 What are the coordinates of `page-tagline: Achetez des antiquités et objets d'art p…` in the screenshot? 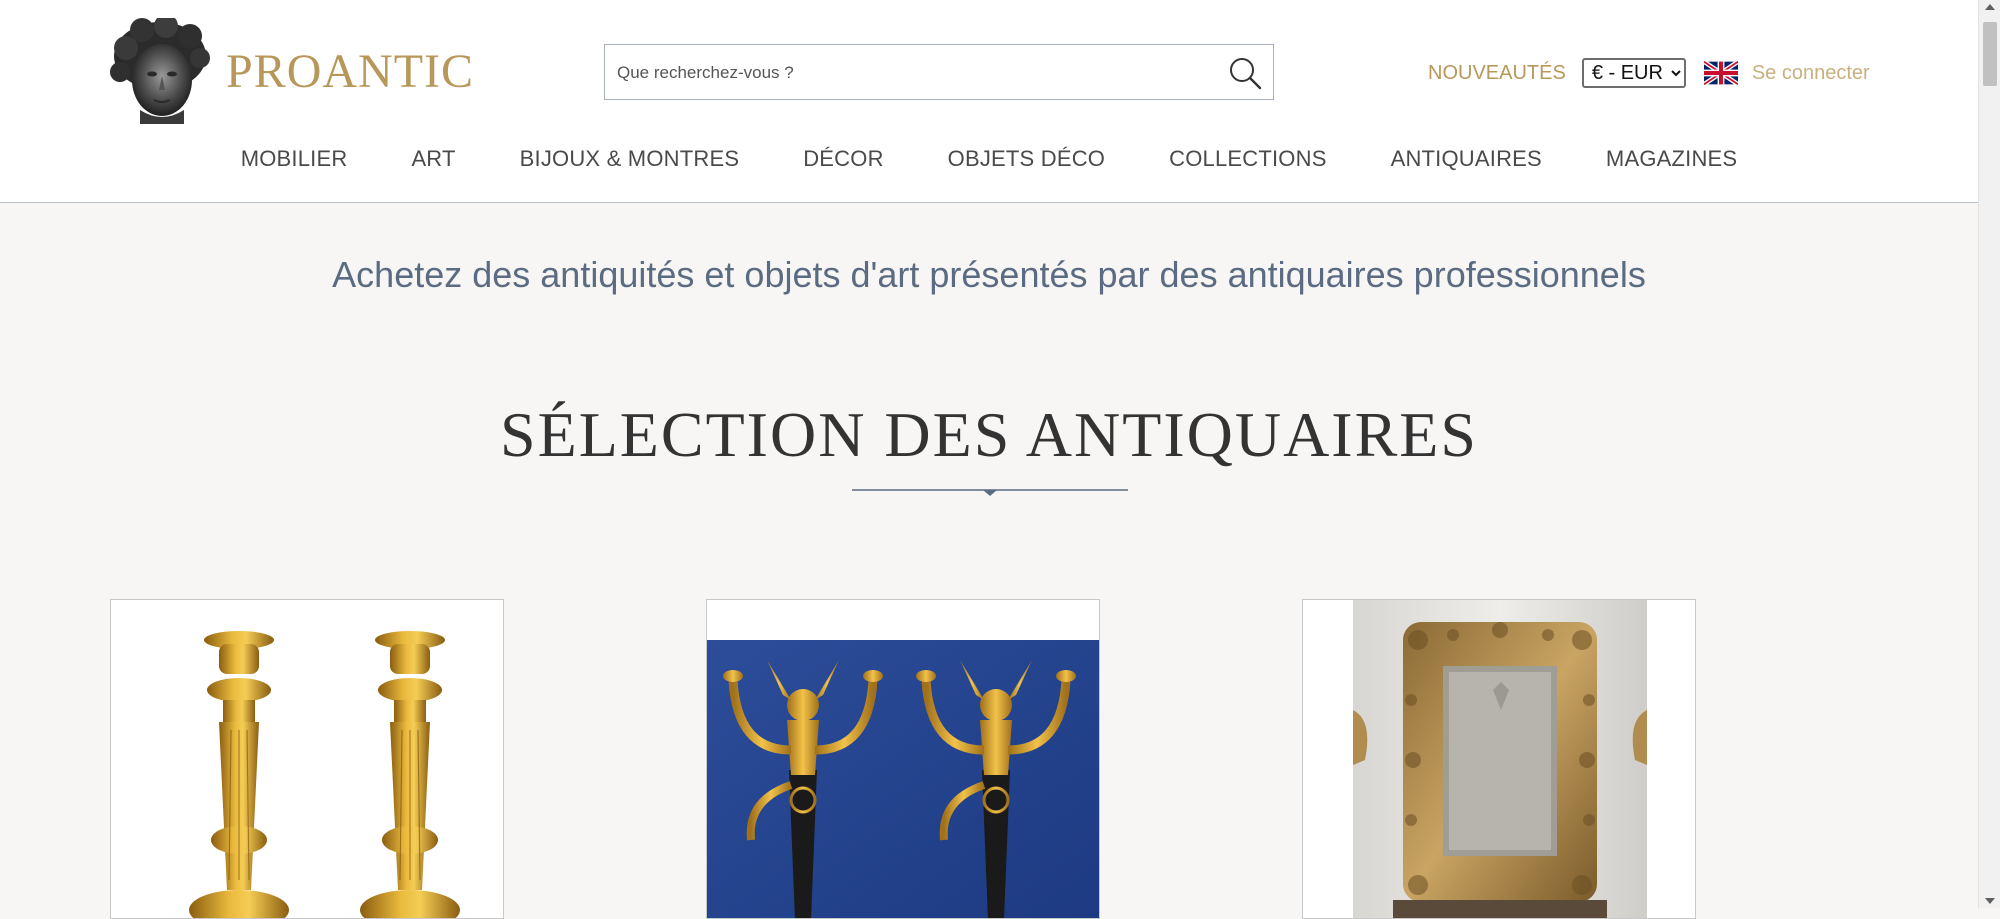 It's located at (989, 274).